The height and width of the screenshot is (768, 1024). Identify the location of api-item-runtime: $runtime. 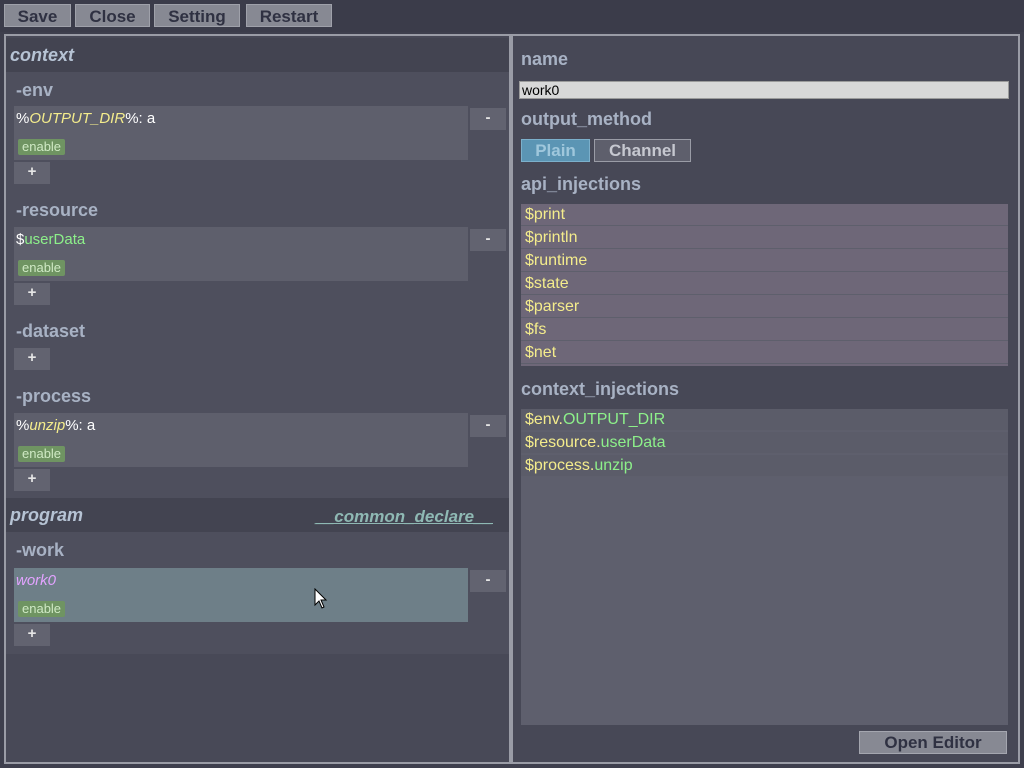
(764, 261).